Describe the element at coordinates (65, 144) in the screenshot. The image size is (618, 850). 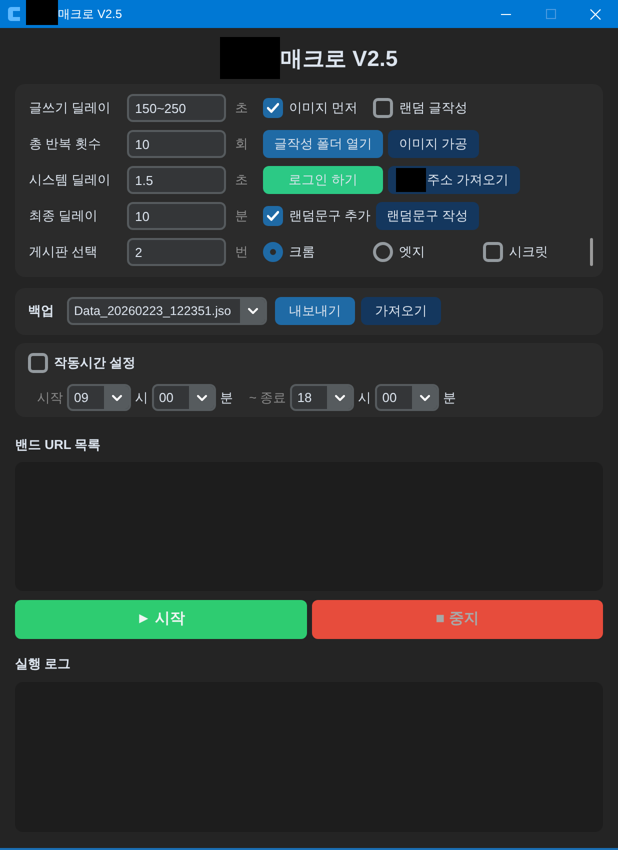
I see `setting-label: 총 반복 횟수` at that location.